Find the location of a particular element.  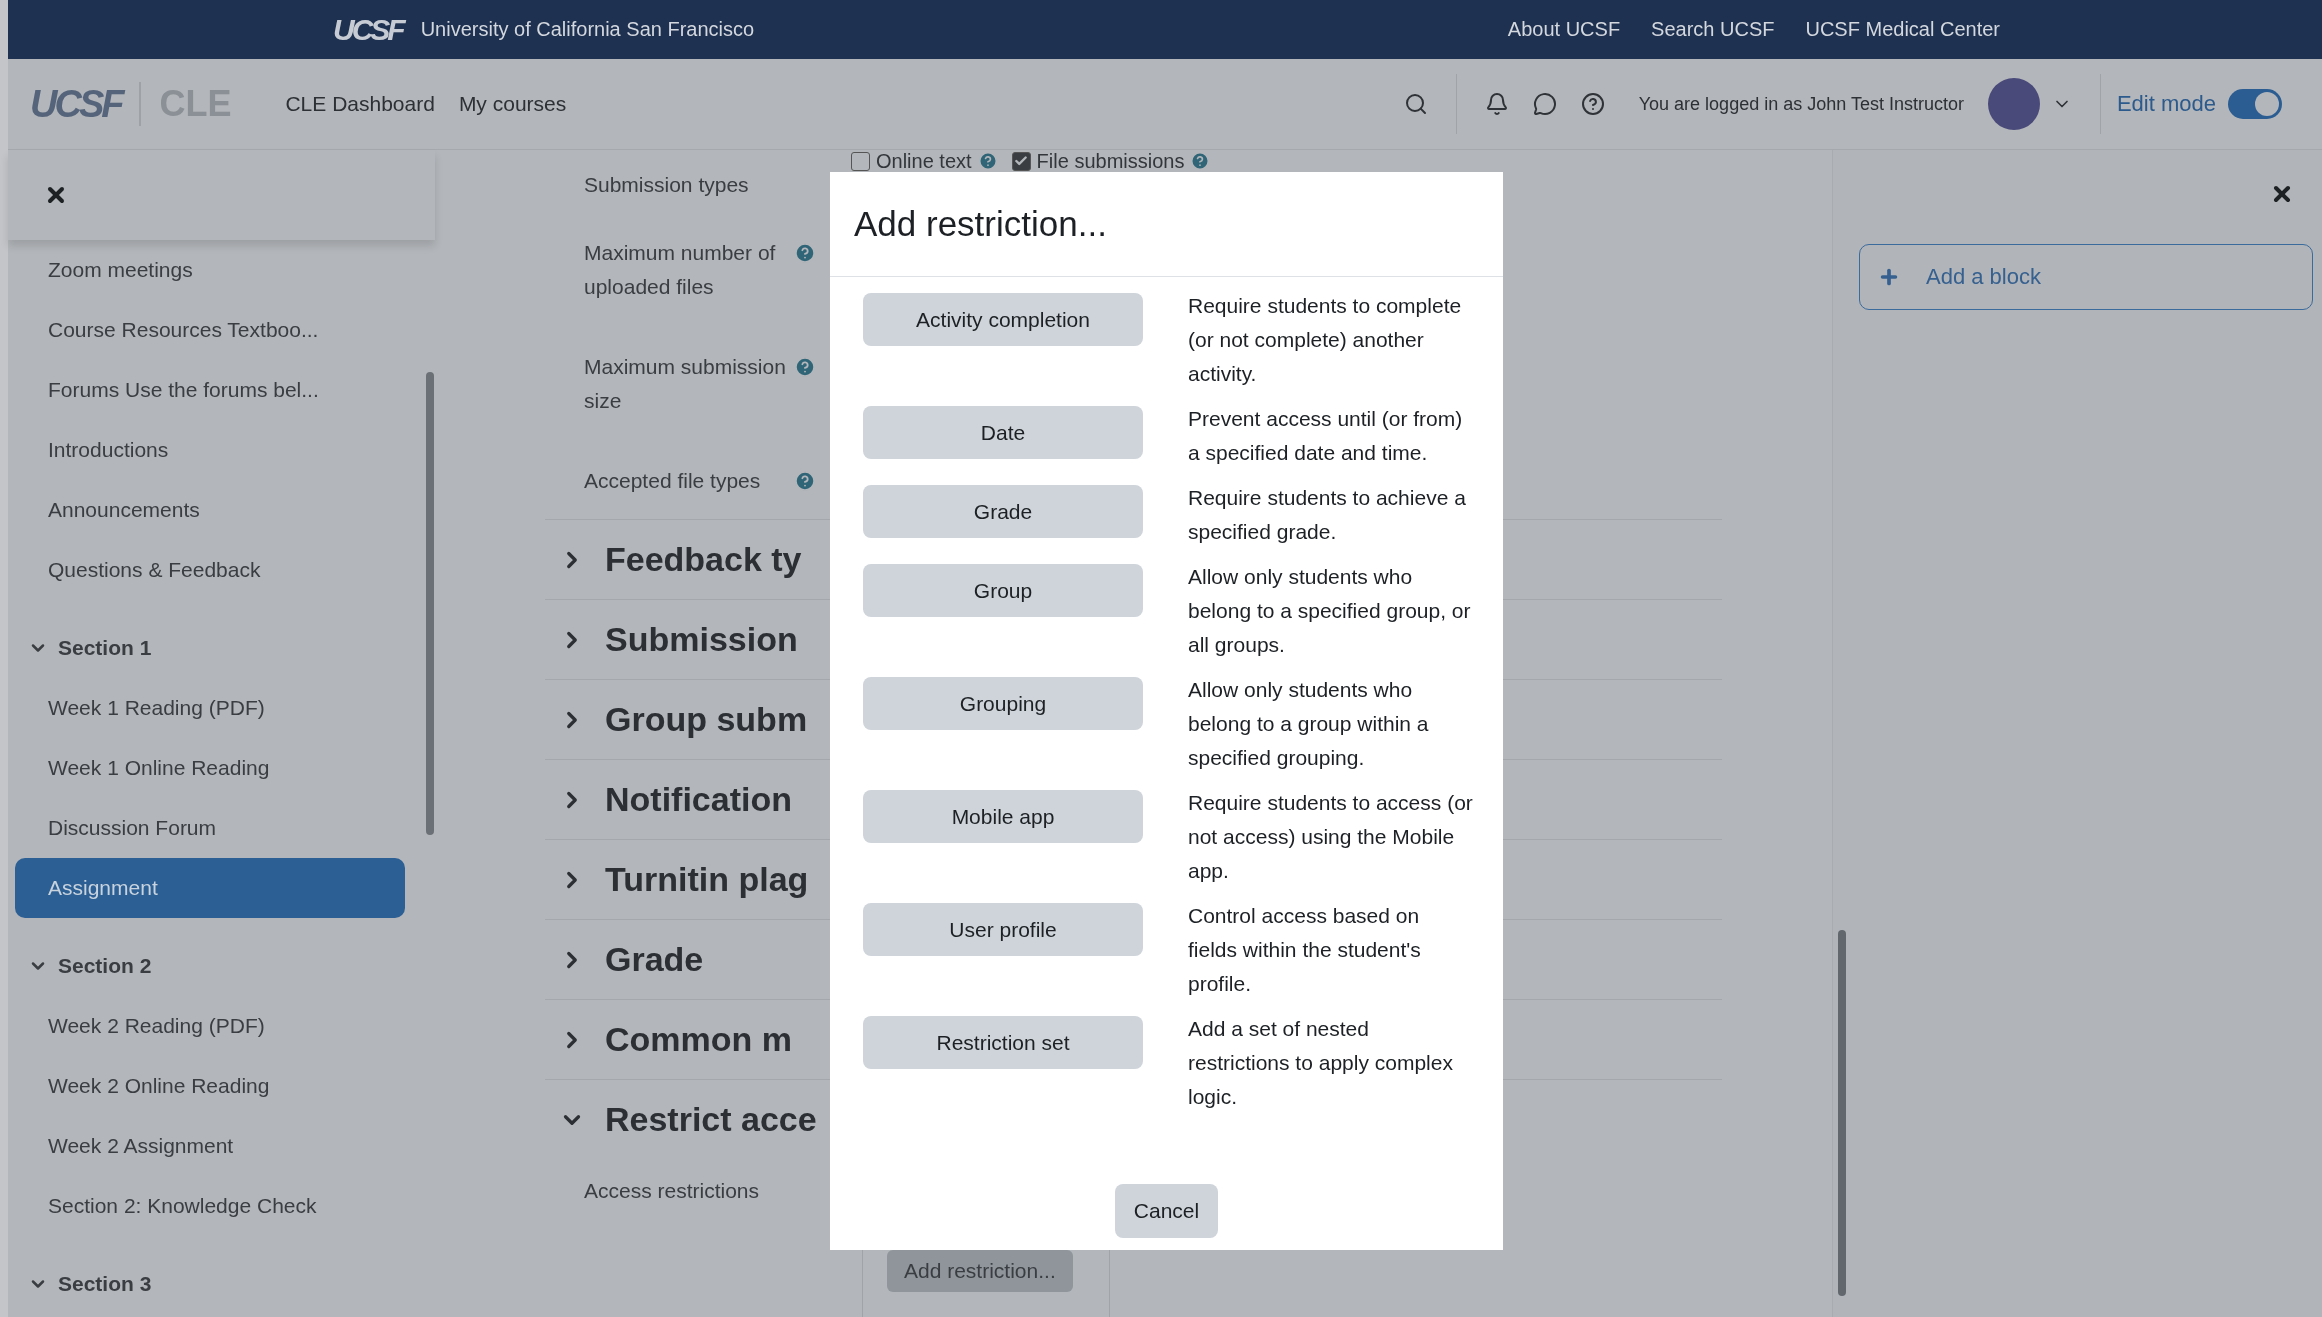

restriction-description: Add a set of nested restrictions to apply complex logic. is located at coordinates (1321, 1063).